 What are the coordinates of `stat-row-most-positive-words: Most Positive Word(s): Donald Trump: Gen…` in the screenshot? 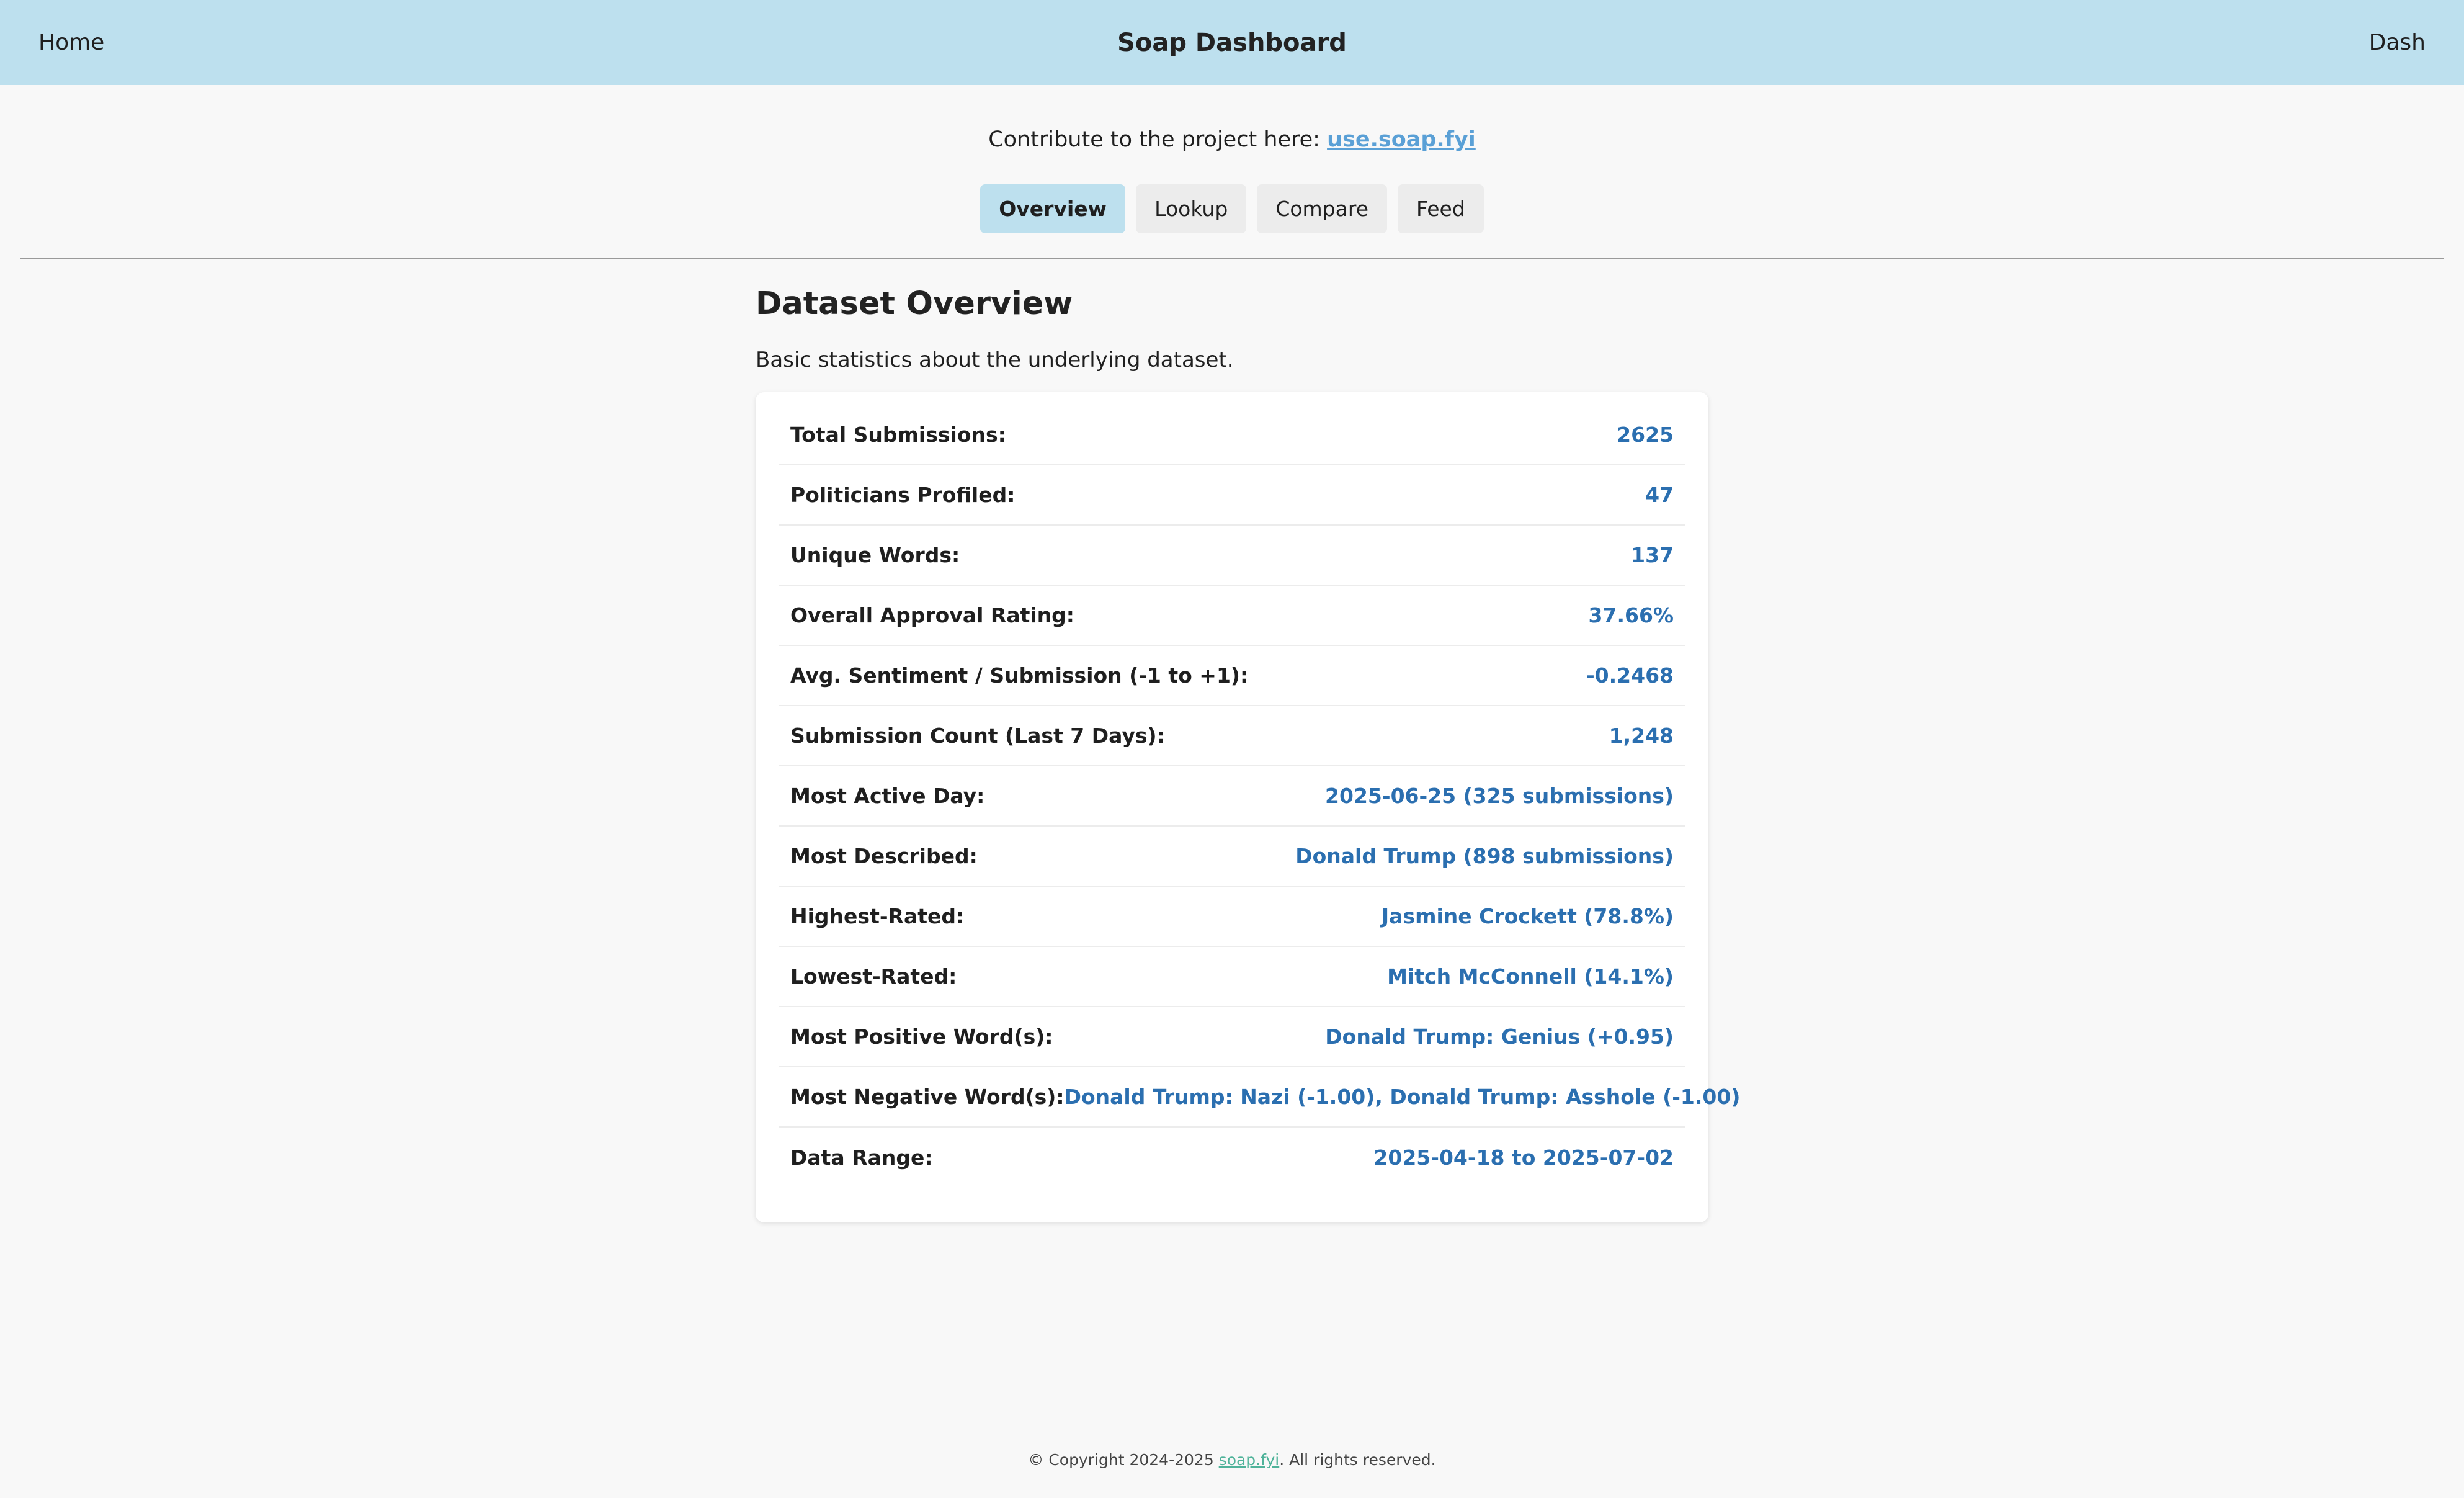 It's located at (1232, 1037).